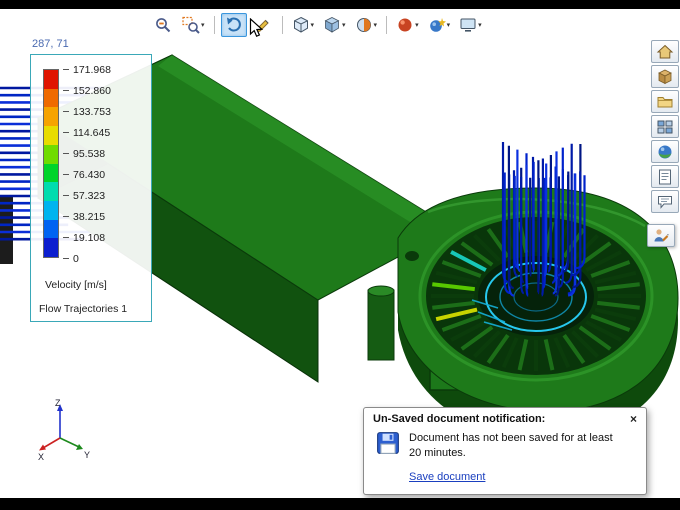 The height and width of the screenshot is (510, 680). Describe the element at coordinates (191, 25) in the screenshot. I see `zoom-to-area-icon` at that location.